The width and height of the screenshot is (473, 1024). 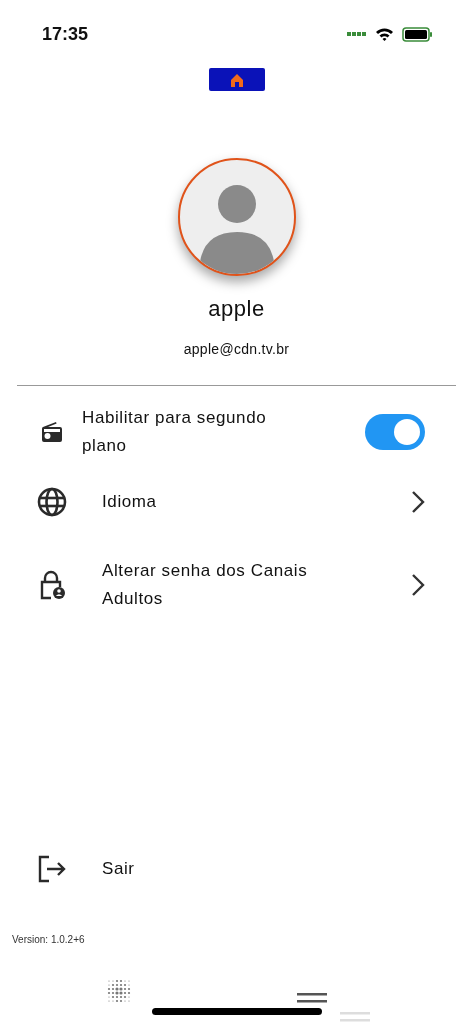 What do you see at coordinates (174, 432) in the screenshot?
I see `setting-label: Habilitar para segundo plano` at bounding box center [174, 432].